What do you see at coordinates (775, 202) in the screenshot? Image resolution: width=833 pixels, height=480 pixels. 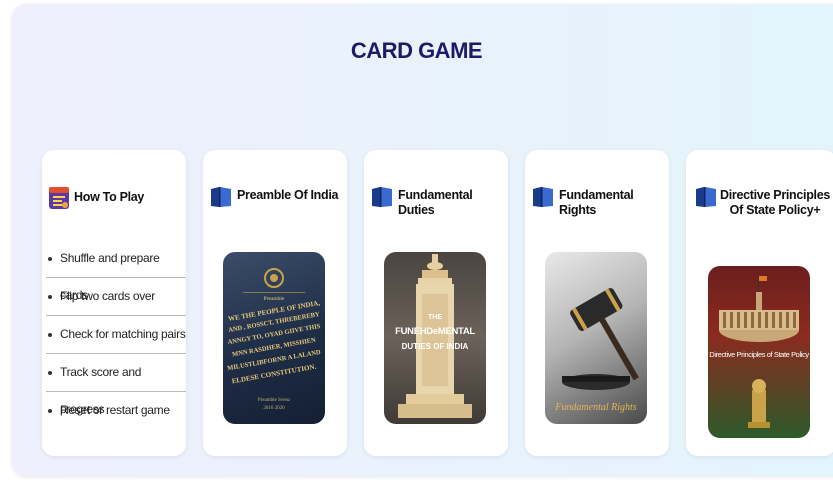 I see `card-title: Directive Principles Of State Policy+` at bounding box center [775, 202].